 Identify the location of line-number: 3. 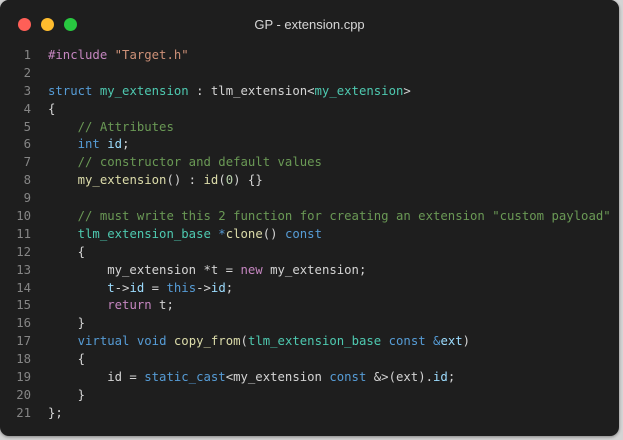
(27, 90).